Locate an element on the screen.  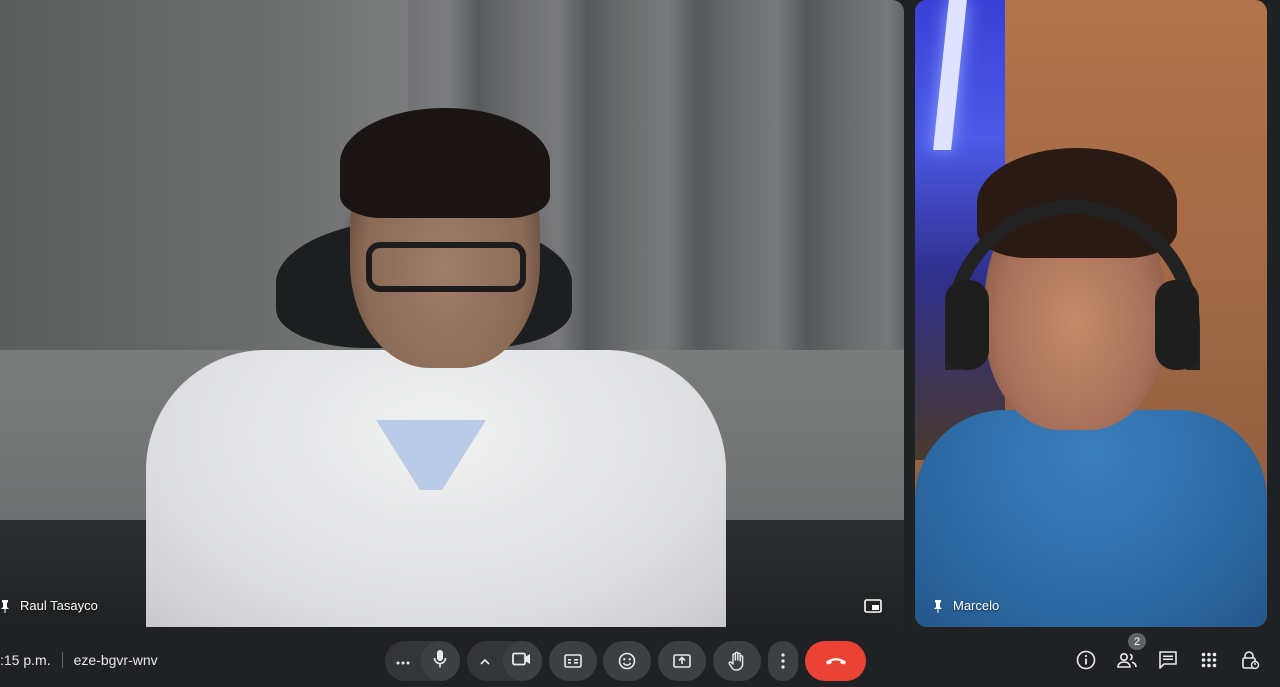
more-menu-button is located at coordinates (783, 661).